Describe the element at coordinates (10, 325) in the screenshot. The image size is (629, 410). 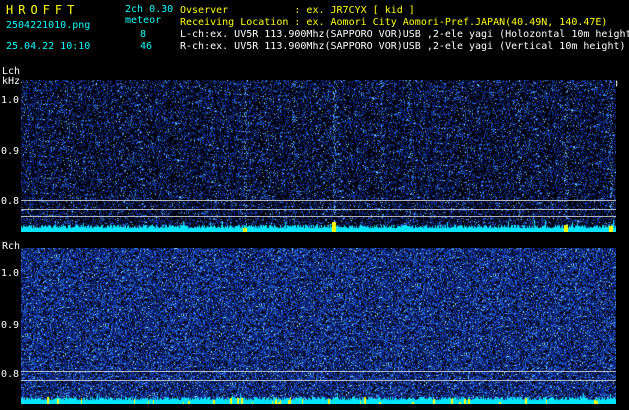
I see `rch-ytick-2: 0.9` at that location.